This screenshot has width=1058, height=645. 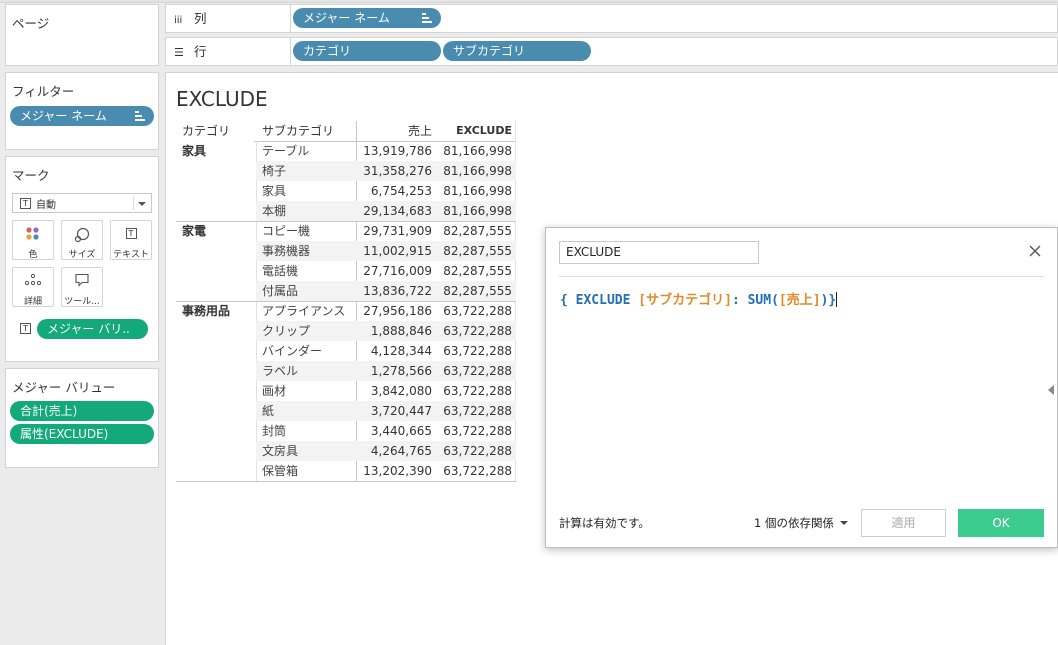 I want to click on sales-cell: 3,440,665, so click(x=396, y=431).